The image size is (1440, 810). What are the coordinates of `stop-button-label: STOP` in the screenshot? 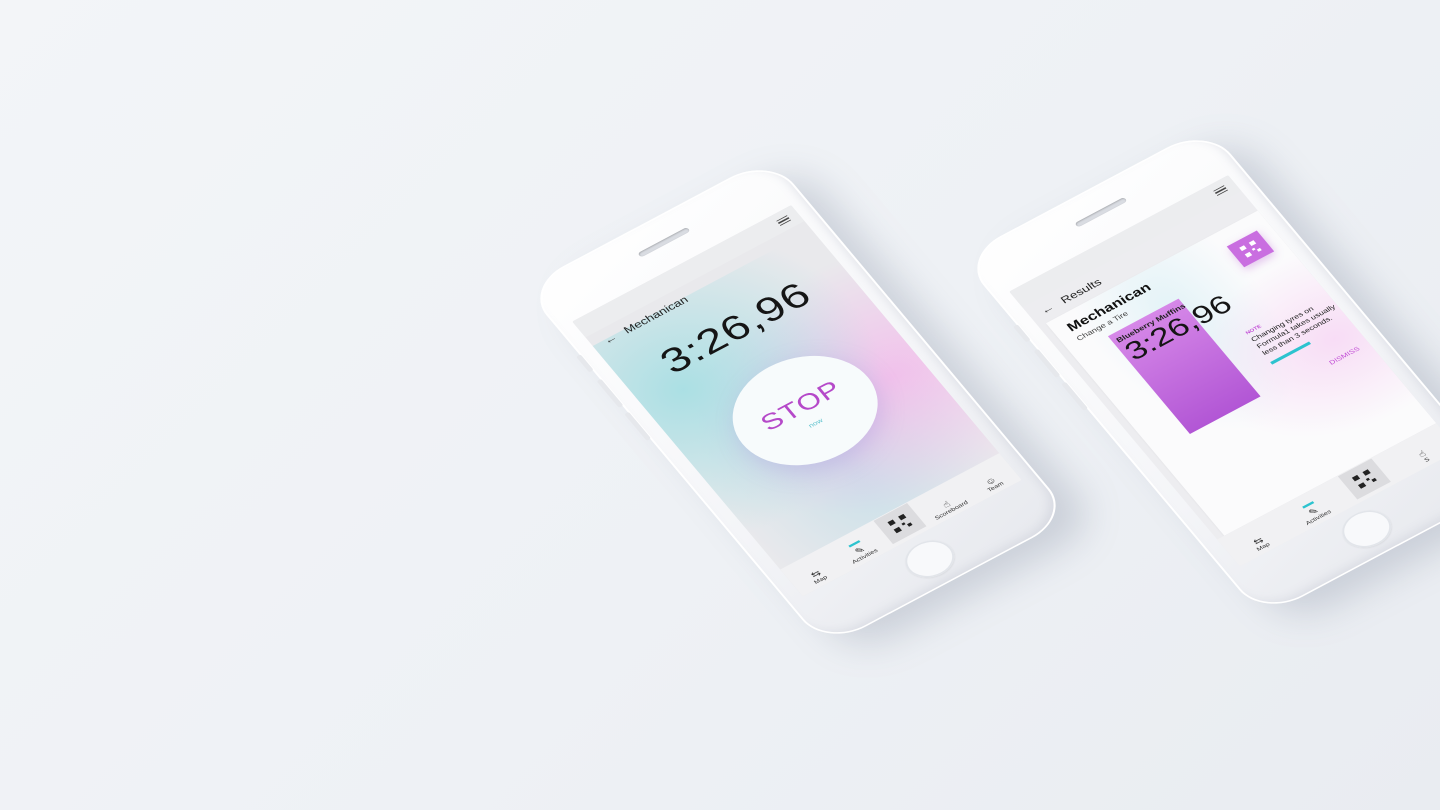 It's located at (801, 405).